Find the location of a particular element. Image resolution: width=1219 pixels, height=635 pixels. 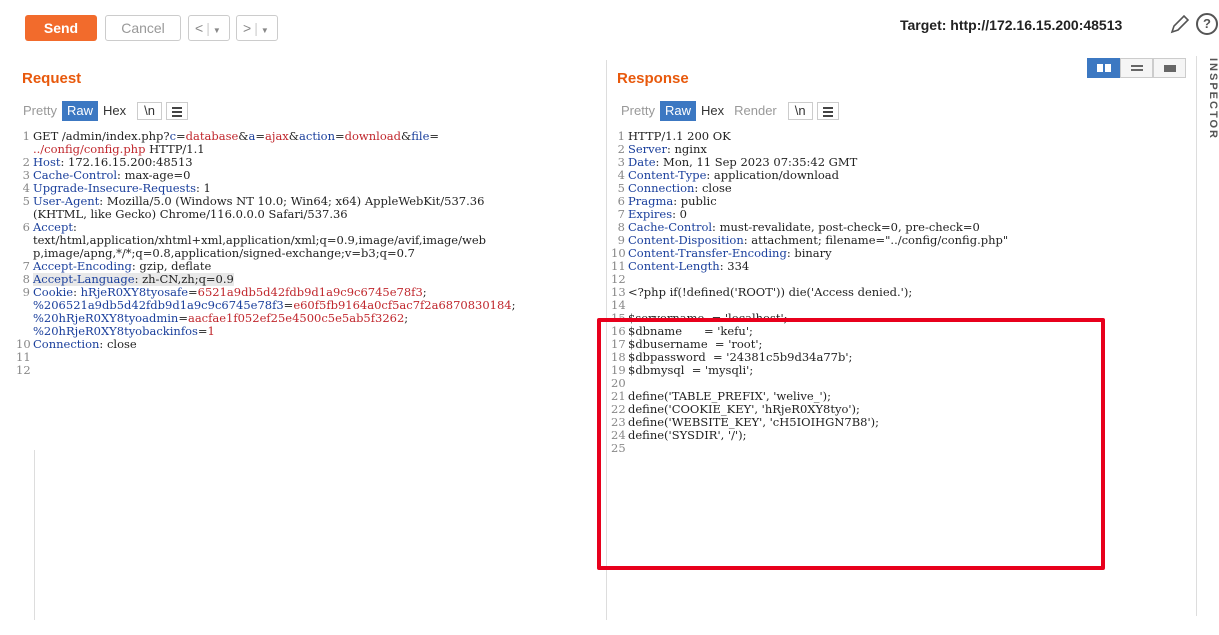

request-title: Request is located at coordinates (52, 78).